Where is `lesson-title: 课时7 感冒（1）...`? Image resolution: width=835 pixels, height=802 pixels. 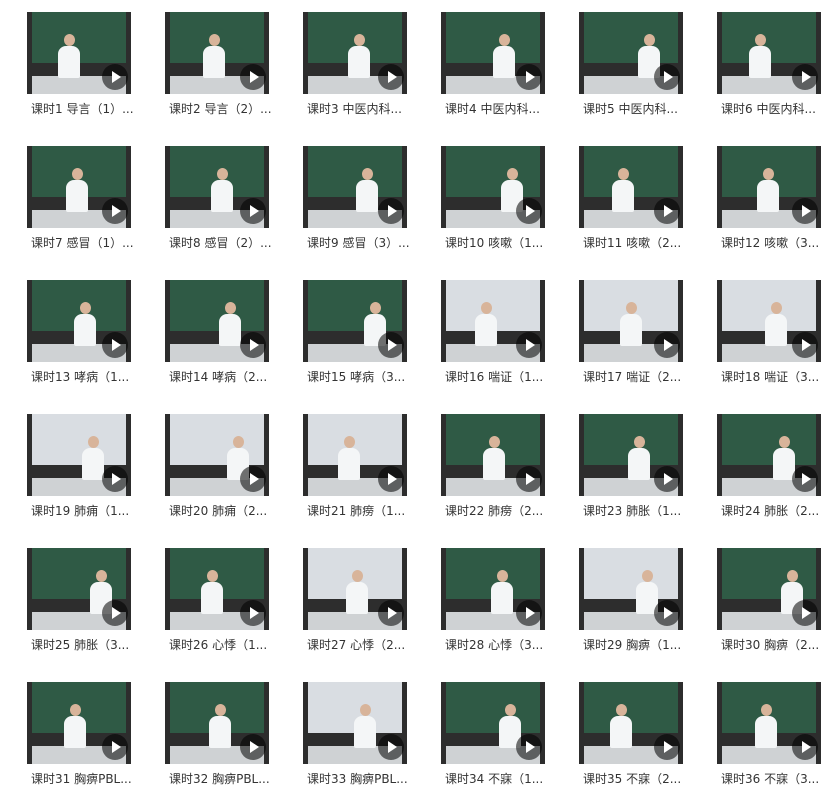
lesson-title: 课时7 感冒（1）... is located at coordinates (84, 243).